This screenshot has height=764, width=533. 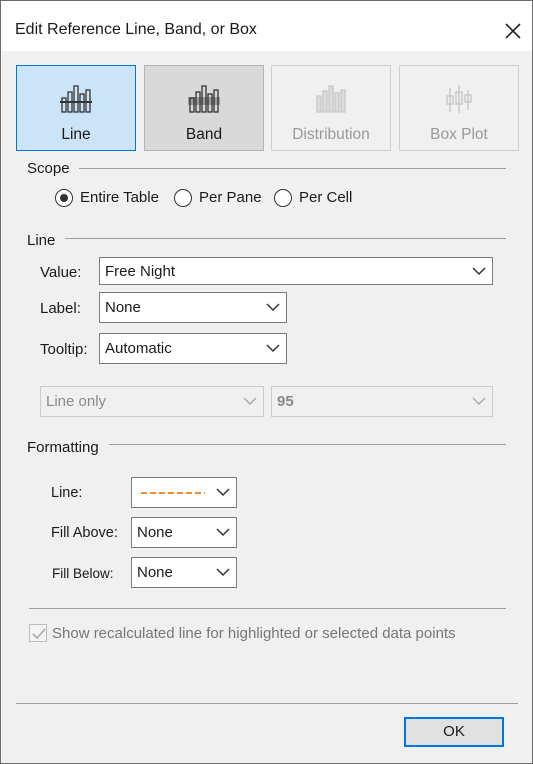 I want to click on label-dropdown-text: None, so click(x=123, y=307).